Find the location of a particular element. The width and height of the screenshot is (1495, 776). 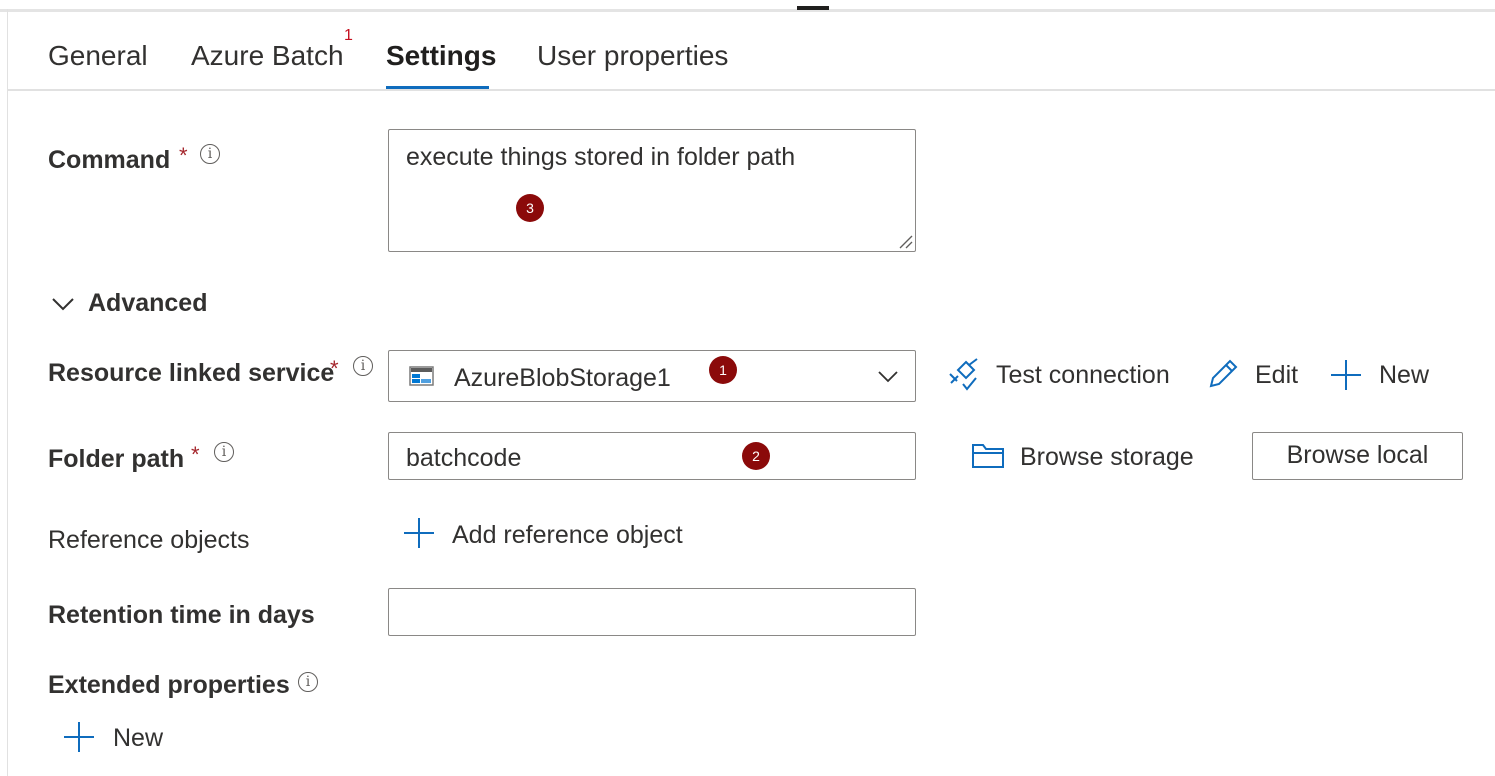

resize-grip-icon is located at coordinates (905, 241).